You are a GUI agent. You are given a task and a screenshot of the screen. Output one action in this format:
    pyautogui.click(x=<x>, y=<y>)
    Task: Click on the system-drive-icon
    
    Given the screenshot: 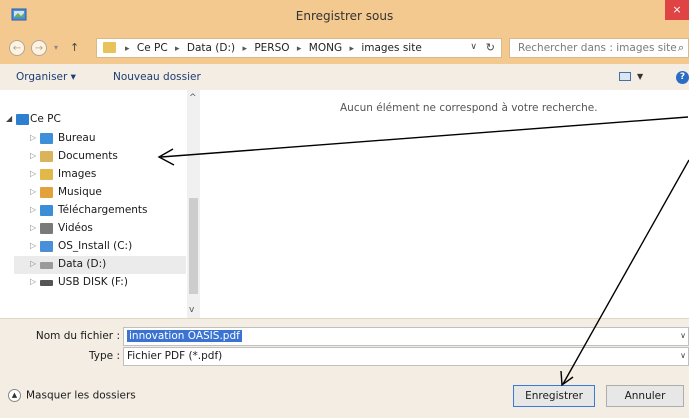 What is the action you would take?
    pyautogui.click(x=46, y=246)
    